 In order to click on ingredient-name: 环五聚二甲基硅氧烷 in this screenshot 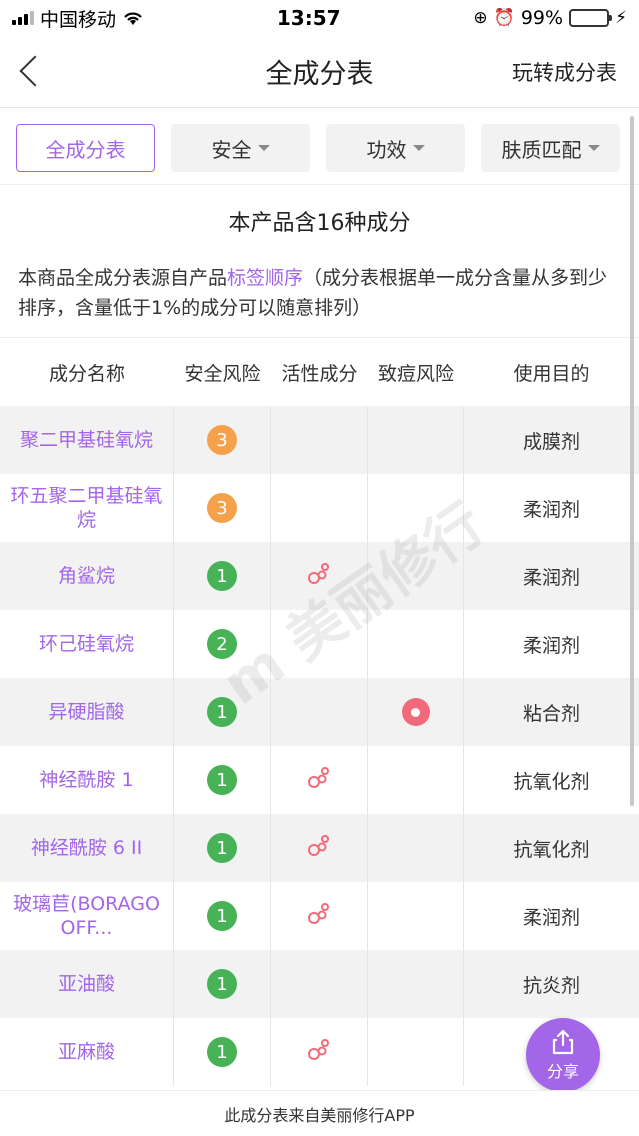, I will do `click(86, 508)`.